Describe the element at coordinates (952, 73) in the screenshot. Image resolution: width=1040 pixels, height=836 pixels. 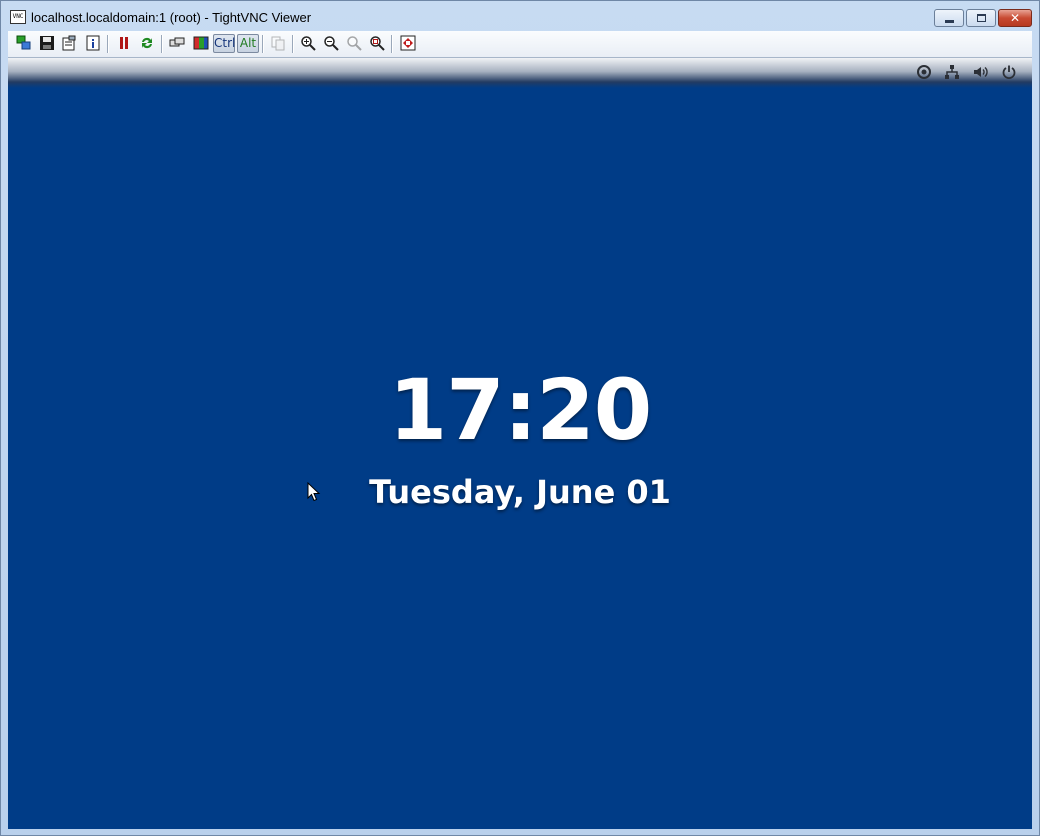
I see `network-icon` at that location.